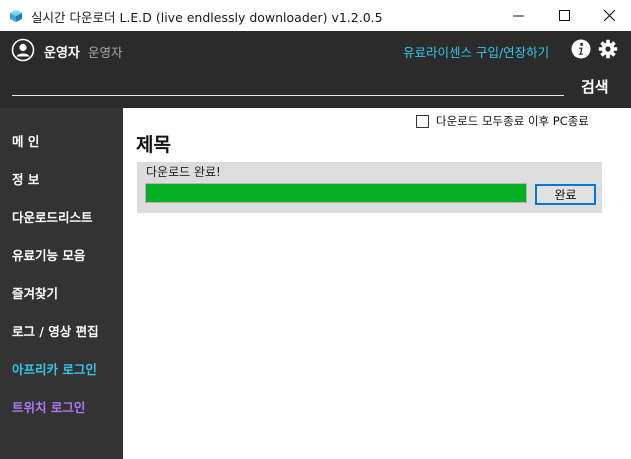 This screenshot has height=459, width=631. I want to click on shutdown-after-download-checkbox: 다운로드 모두종료 이후 PC종료, so click(502, 121).